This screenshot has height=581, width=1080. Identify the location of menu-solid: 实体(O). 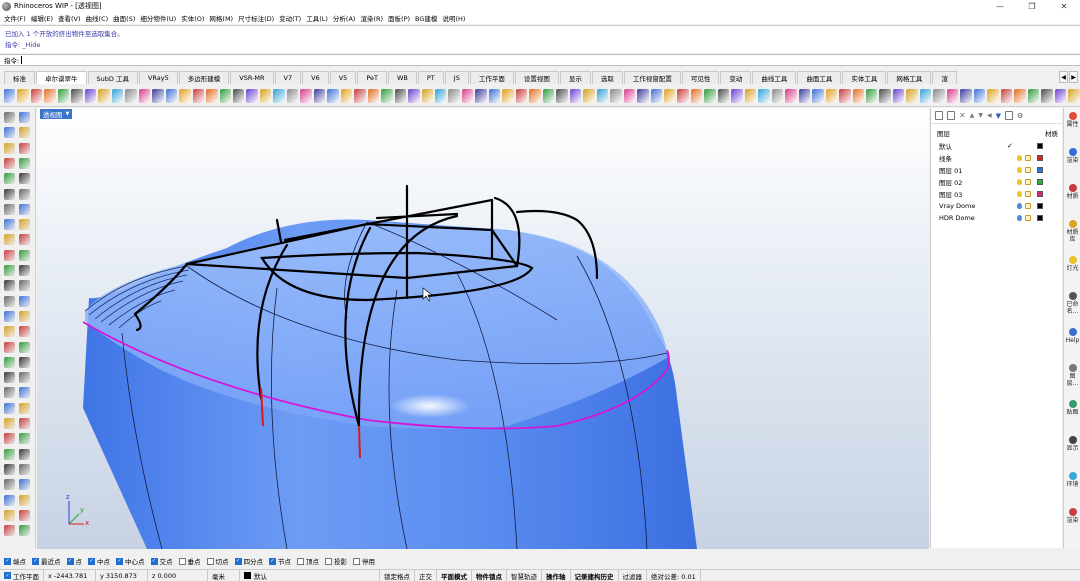
(192, 18).